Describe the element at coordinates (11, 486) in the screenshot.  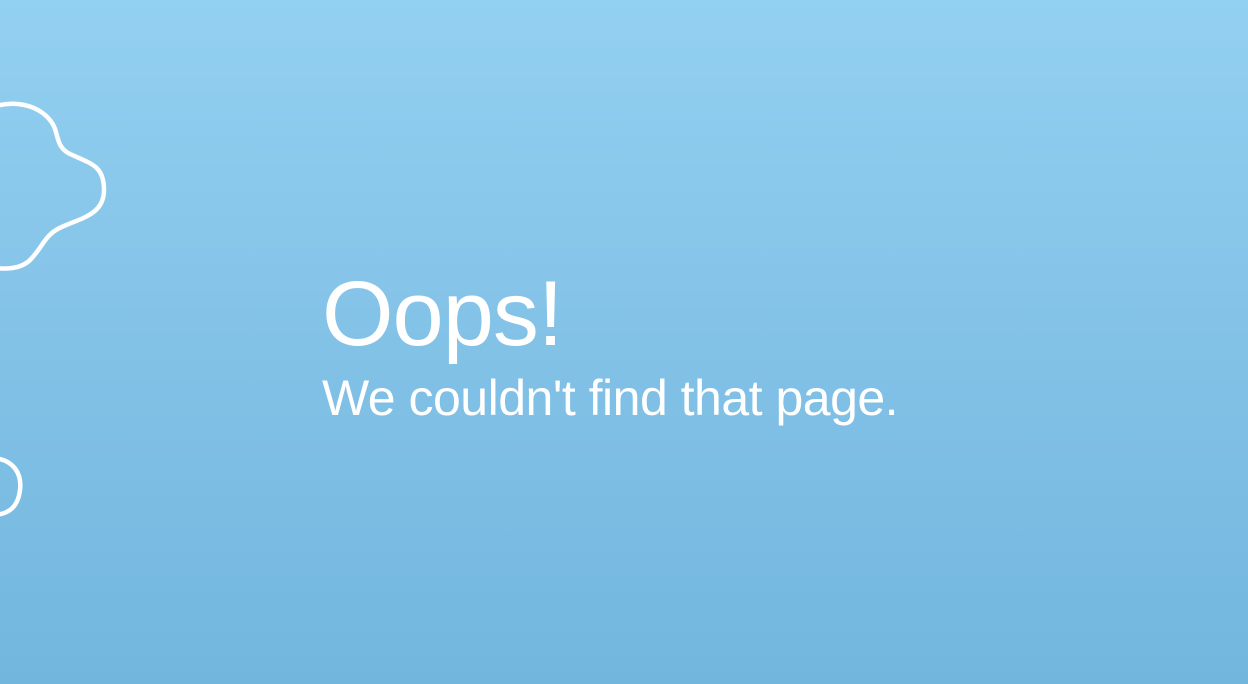
I see `cloud-bottom-outline` at that location.